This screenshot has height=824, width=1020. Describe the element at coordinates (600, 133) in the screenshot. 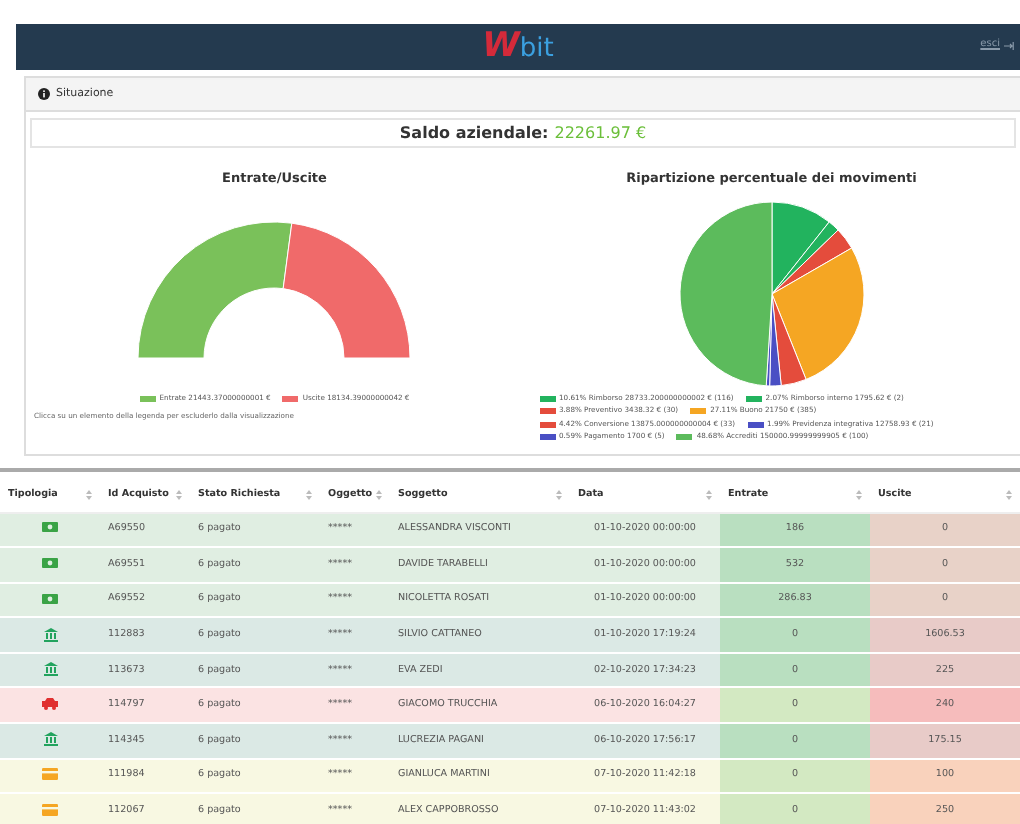

I see `balance-value: 22261.97 €` at that location.